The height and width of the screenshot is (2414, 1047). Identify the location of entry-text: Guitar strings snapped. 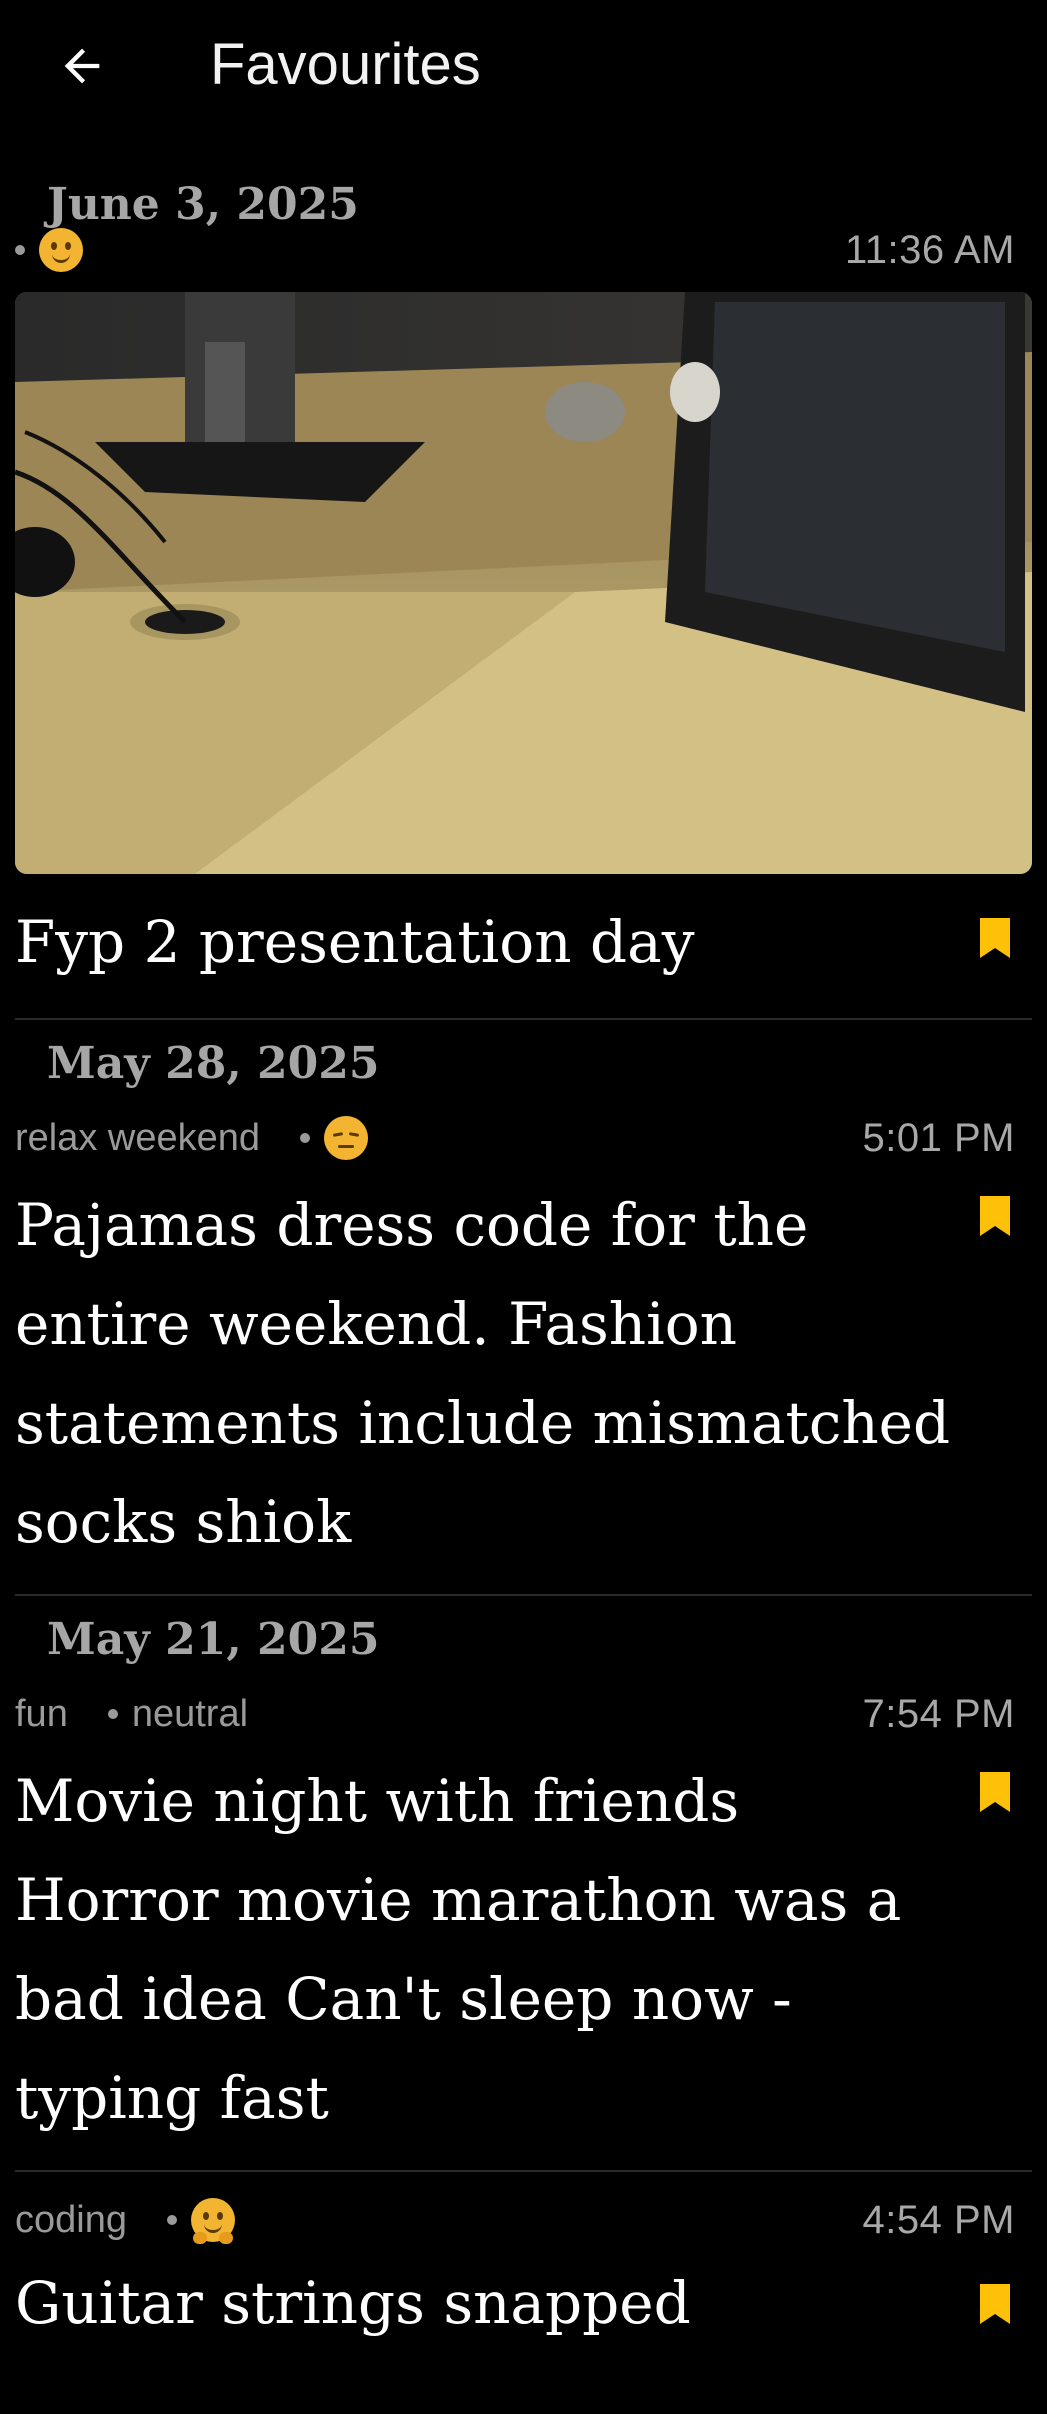
(353, 2303).